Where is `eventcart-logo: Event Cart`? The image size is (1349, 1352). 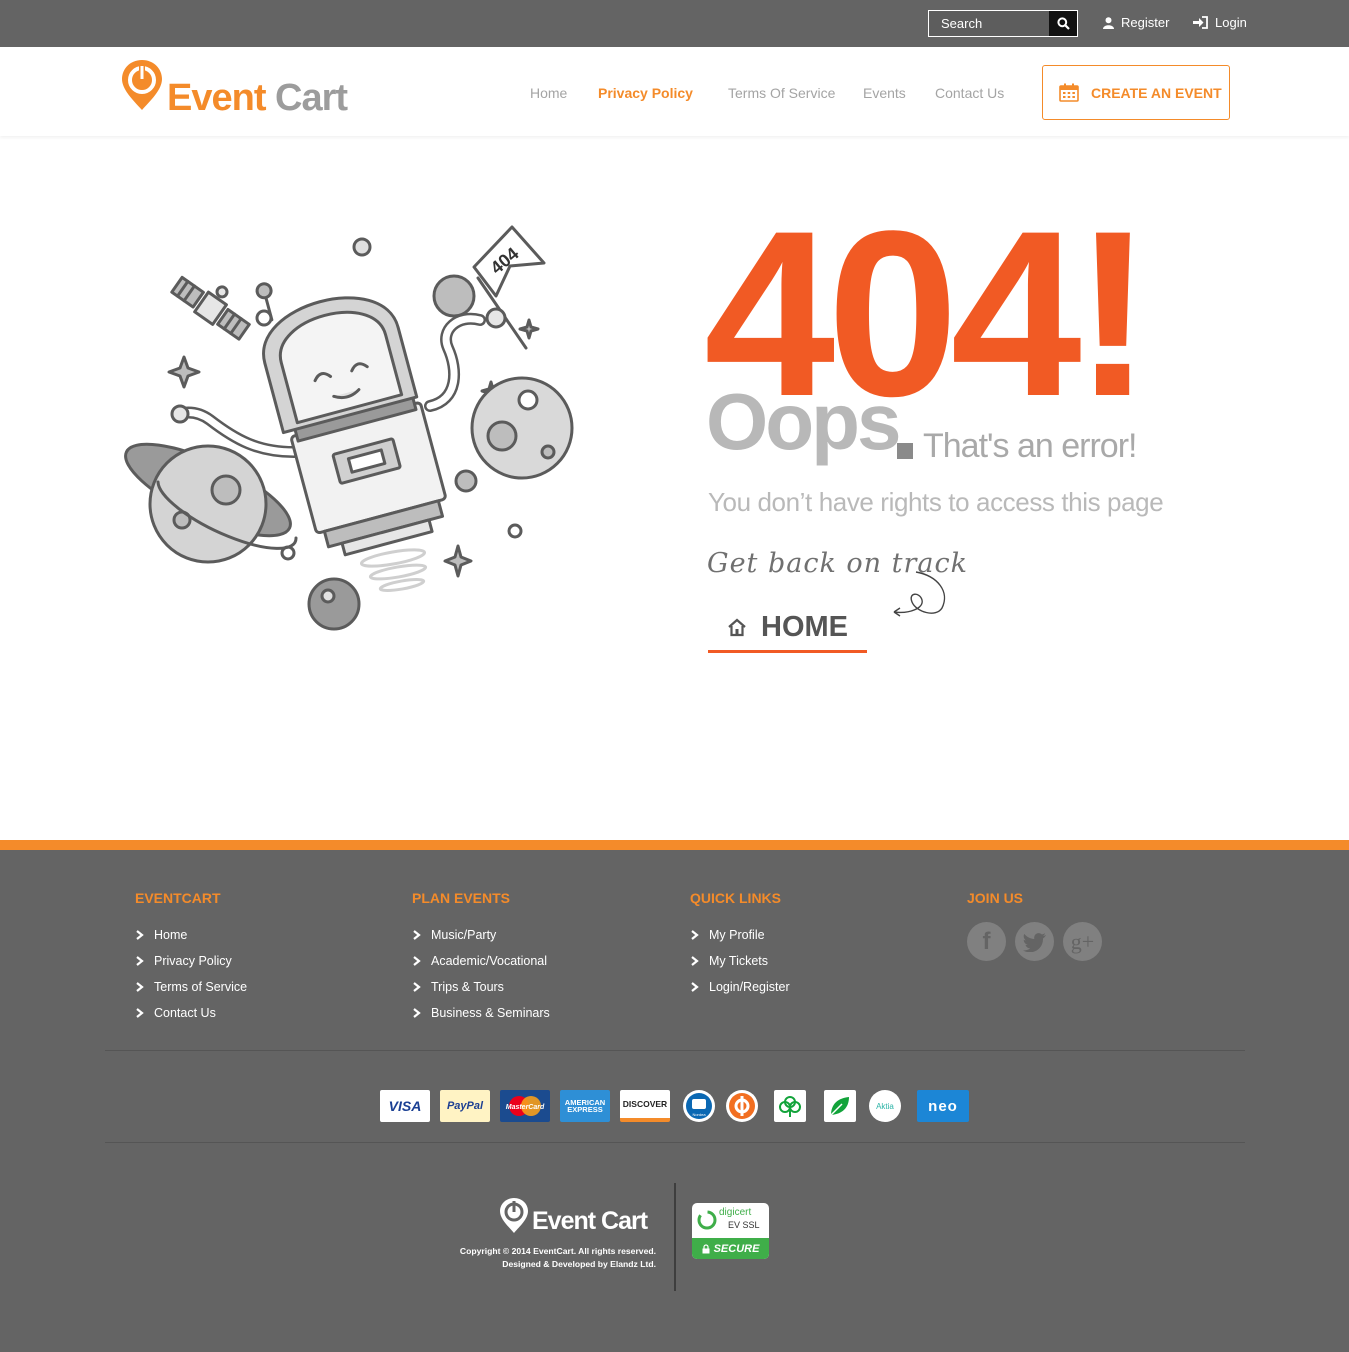 eventcart-logo: Event Cart is located at coordinates (239, 87).